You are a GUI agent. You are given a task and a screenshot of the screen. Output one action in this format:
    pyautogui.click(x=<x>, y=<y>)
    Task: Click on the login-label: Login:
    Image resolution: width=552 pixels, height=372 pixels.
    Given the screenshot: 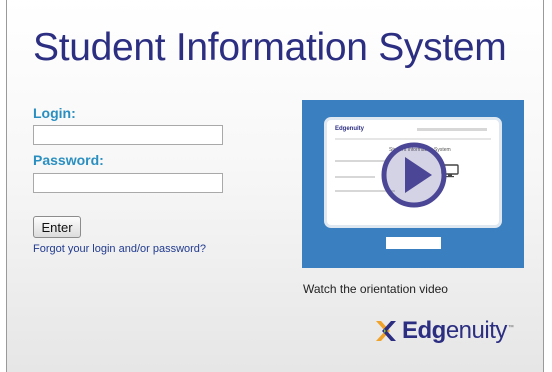 What is the action you would take?
    pyautogui.click(x=54, y=113)
    